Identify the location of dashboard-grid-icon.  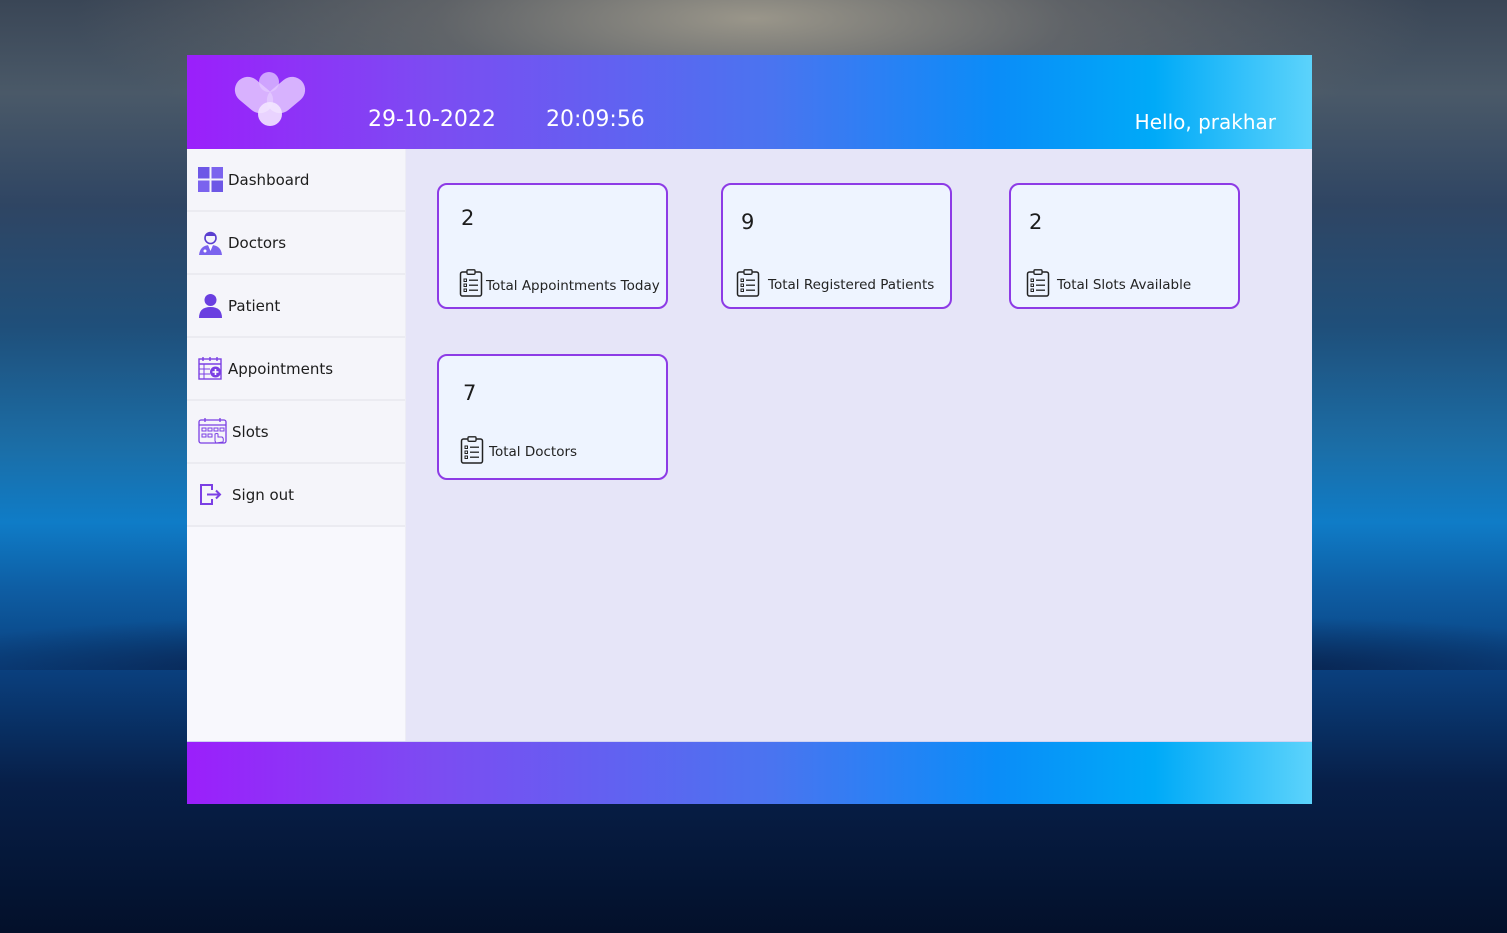
(210, 179).